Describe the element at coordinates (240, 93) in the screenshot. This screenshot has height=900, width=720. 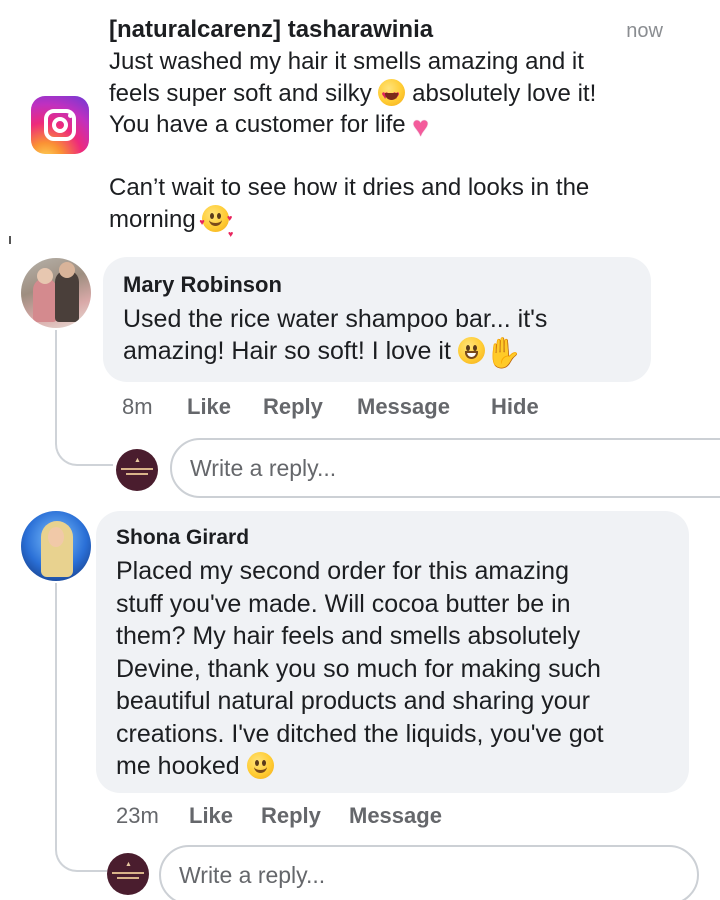
I see `notification-line: feels super soft and silky` at that location.